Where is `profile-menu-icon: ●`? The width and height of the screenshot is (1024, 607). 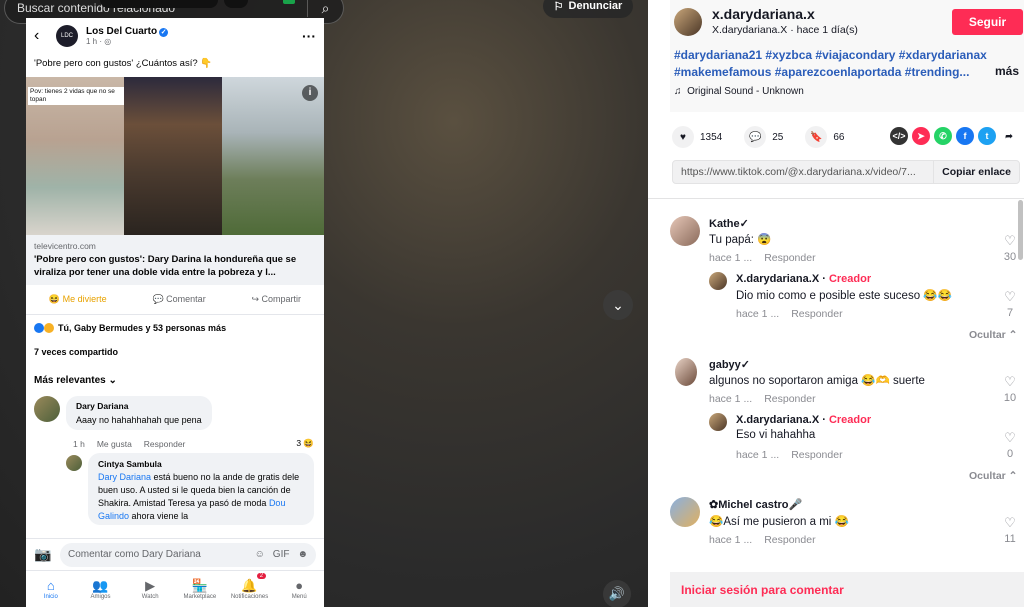 profile-menu-icon: ● is located at coordinates (299, 585).